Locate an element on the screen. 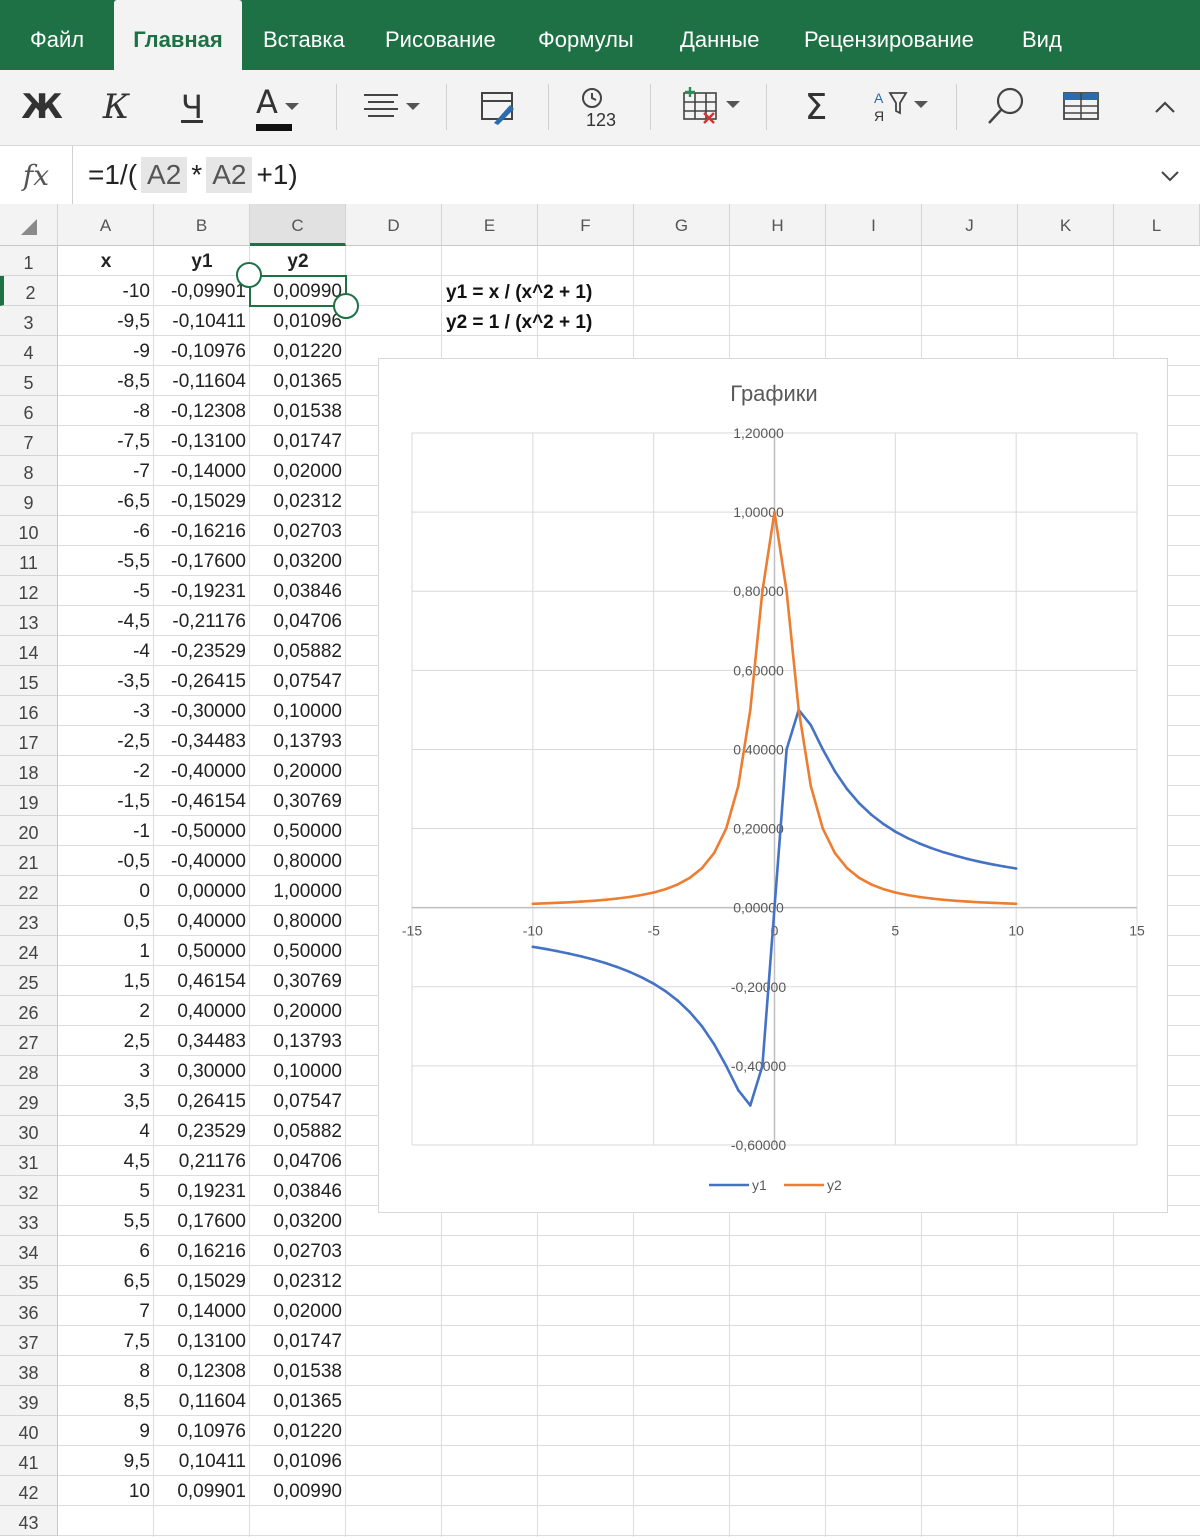  row-header-20: 20 is located at coordinates (29, 831).